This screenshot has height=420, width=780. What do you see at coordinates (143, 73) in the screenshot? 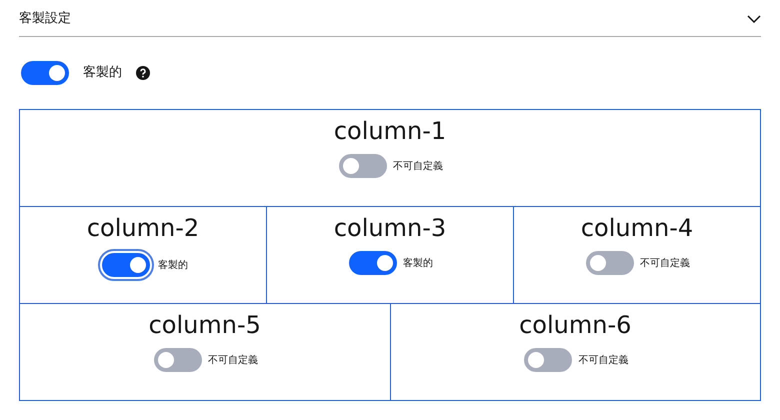
I see `help-icon` at bounding box center [143, 73].